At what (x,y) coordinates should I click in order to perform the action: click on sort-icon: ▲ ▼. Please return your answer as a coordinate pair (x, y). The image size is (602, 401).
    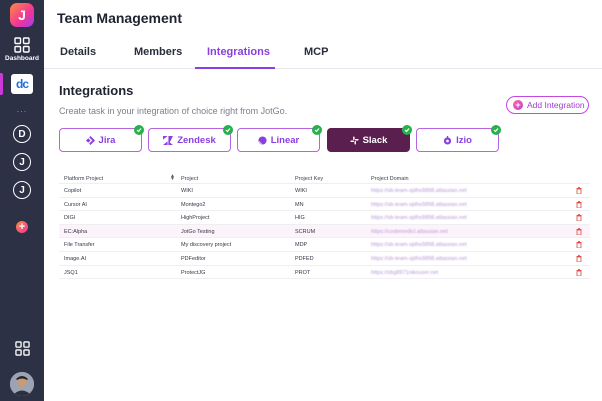
    Looking at the image, I should click on (172, 178).